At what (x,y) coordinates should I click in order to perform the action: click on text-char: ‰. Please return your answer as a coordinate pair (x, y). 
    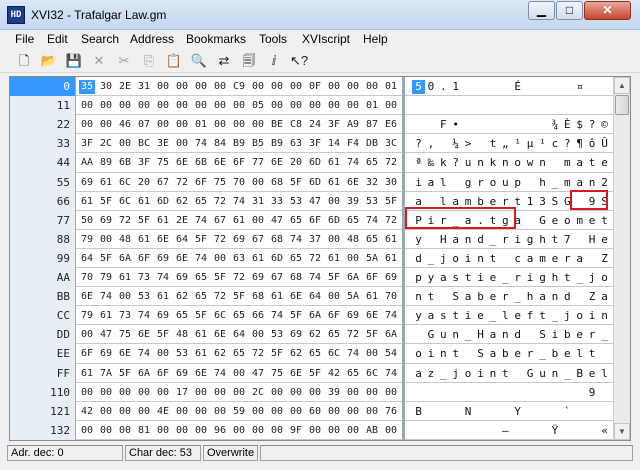
    Looking at the image, I should click on (430, 163).